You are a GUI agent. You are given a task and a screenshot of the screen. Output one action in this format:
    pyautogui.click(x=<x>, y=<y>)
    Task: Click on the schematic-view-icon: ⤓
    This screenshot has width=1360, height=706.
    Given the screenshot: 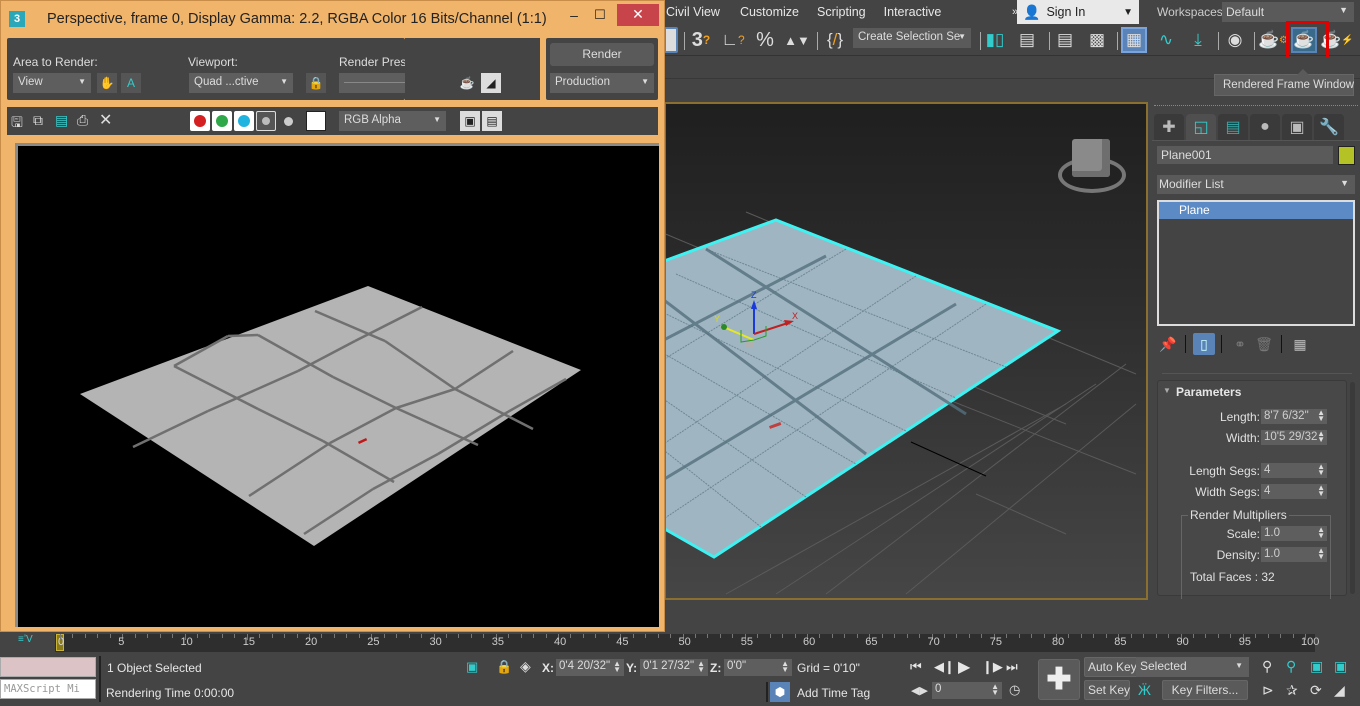 What is the action you would take?
    pyautogui.click(x=1198, y=40)
    